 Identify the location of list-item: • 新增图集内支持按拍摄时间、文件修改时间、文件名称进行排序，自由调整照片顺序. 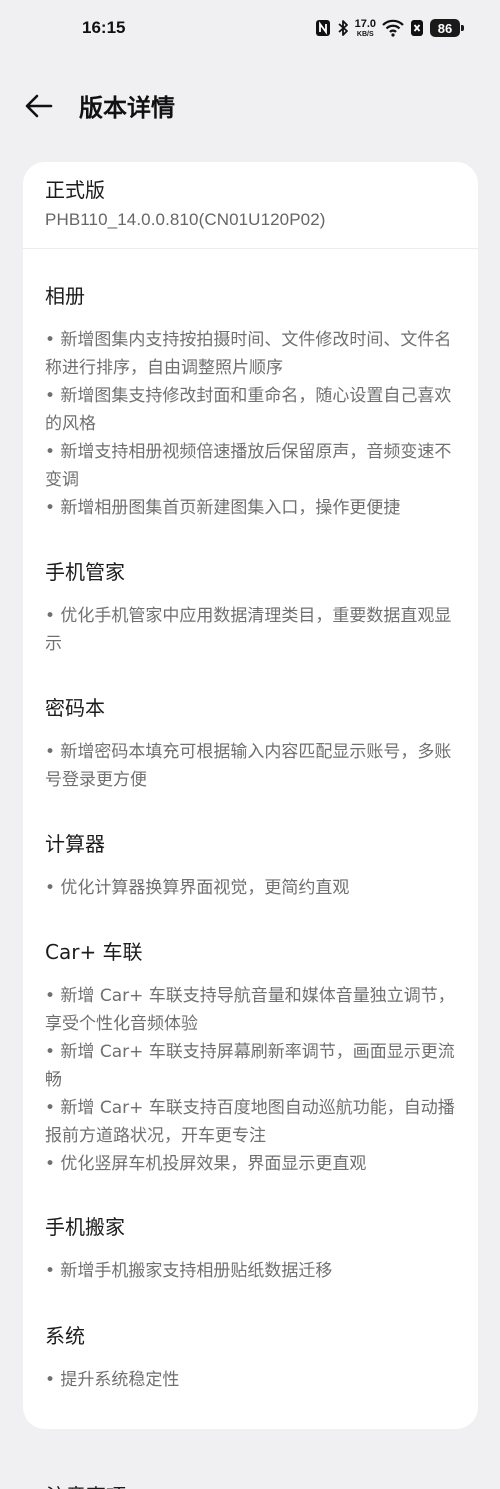
(248, 354).